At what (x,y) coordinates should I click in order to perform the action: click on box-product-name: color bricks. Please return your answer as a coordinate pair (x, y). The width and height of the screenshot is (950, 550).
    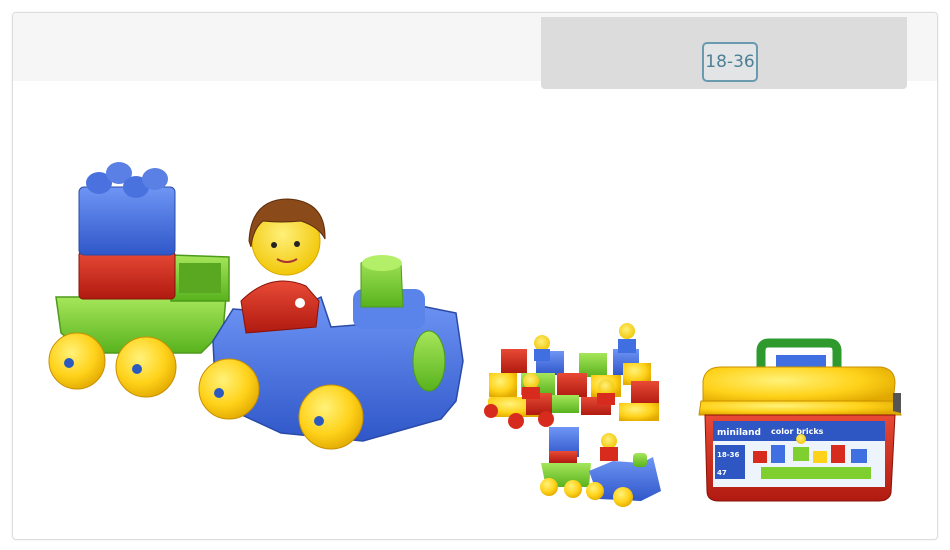
    Looking at the image, I should click on (797, 431).